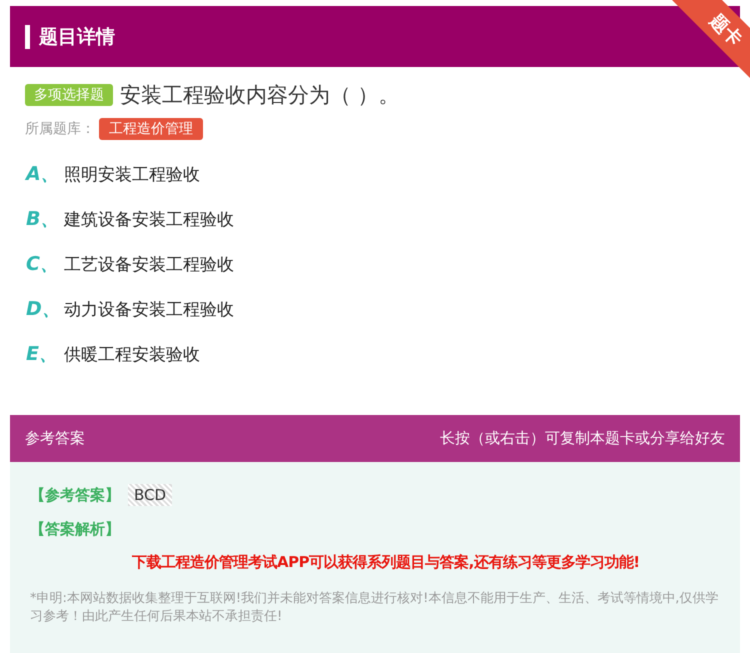 This screenshot has height=653, width=750. What do you see at coordinates (55, 438) in the screenshot?
I see `answer-title: 参考答案` at bounding box center [55, 438].